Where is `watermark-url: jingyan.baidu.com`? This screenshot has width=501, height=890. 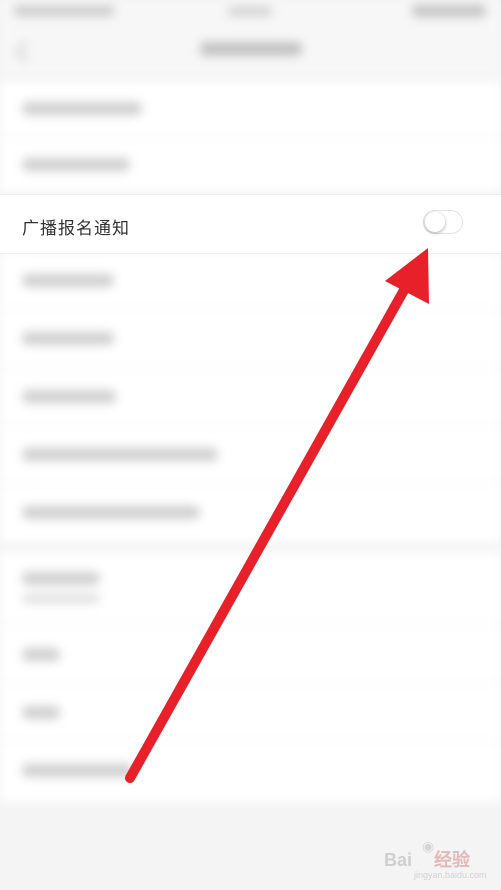 watermark-url: jingyan.baidu.com is located at coordinates (450, 875).